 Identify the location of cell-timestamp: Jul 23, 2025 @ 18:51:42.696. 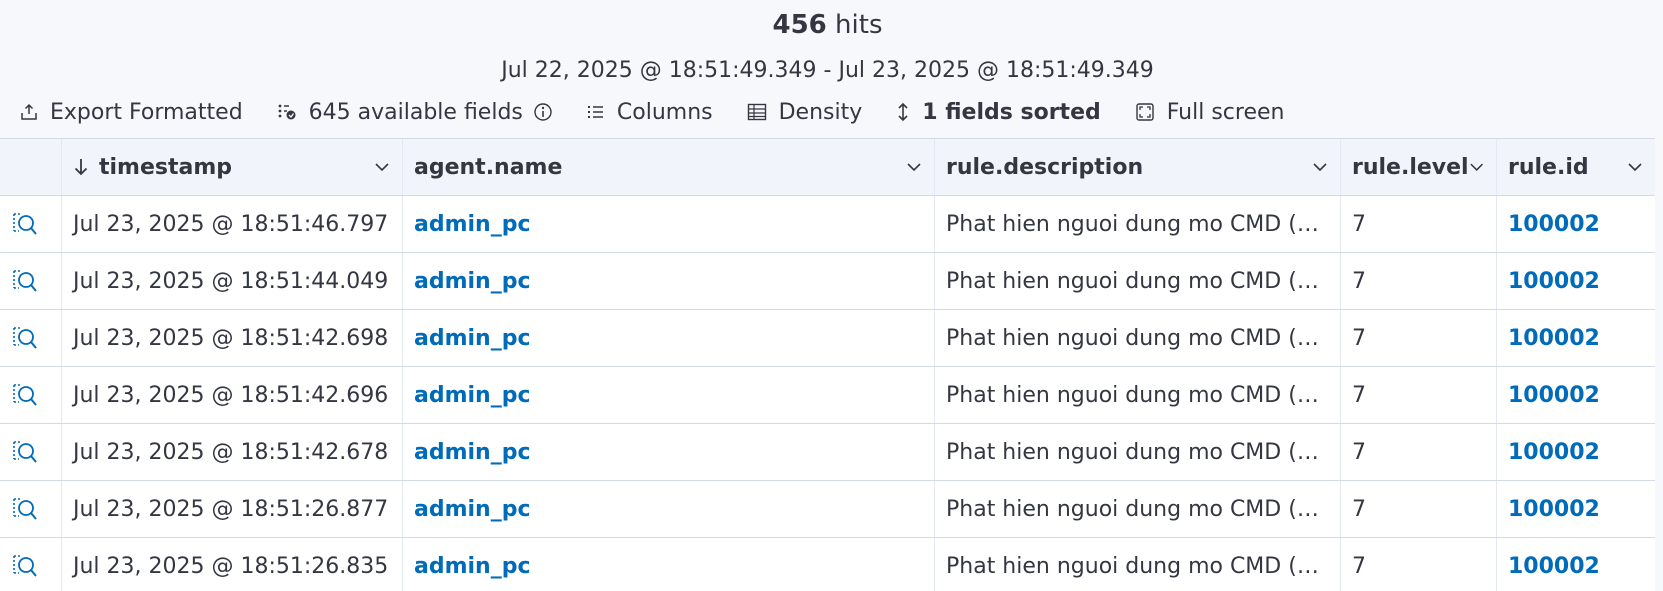
(232, 395).